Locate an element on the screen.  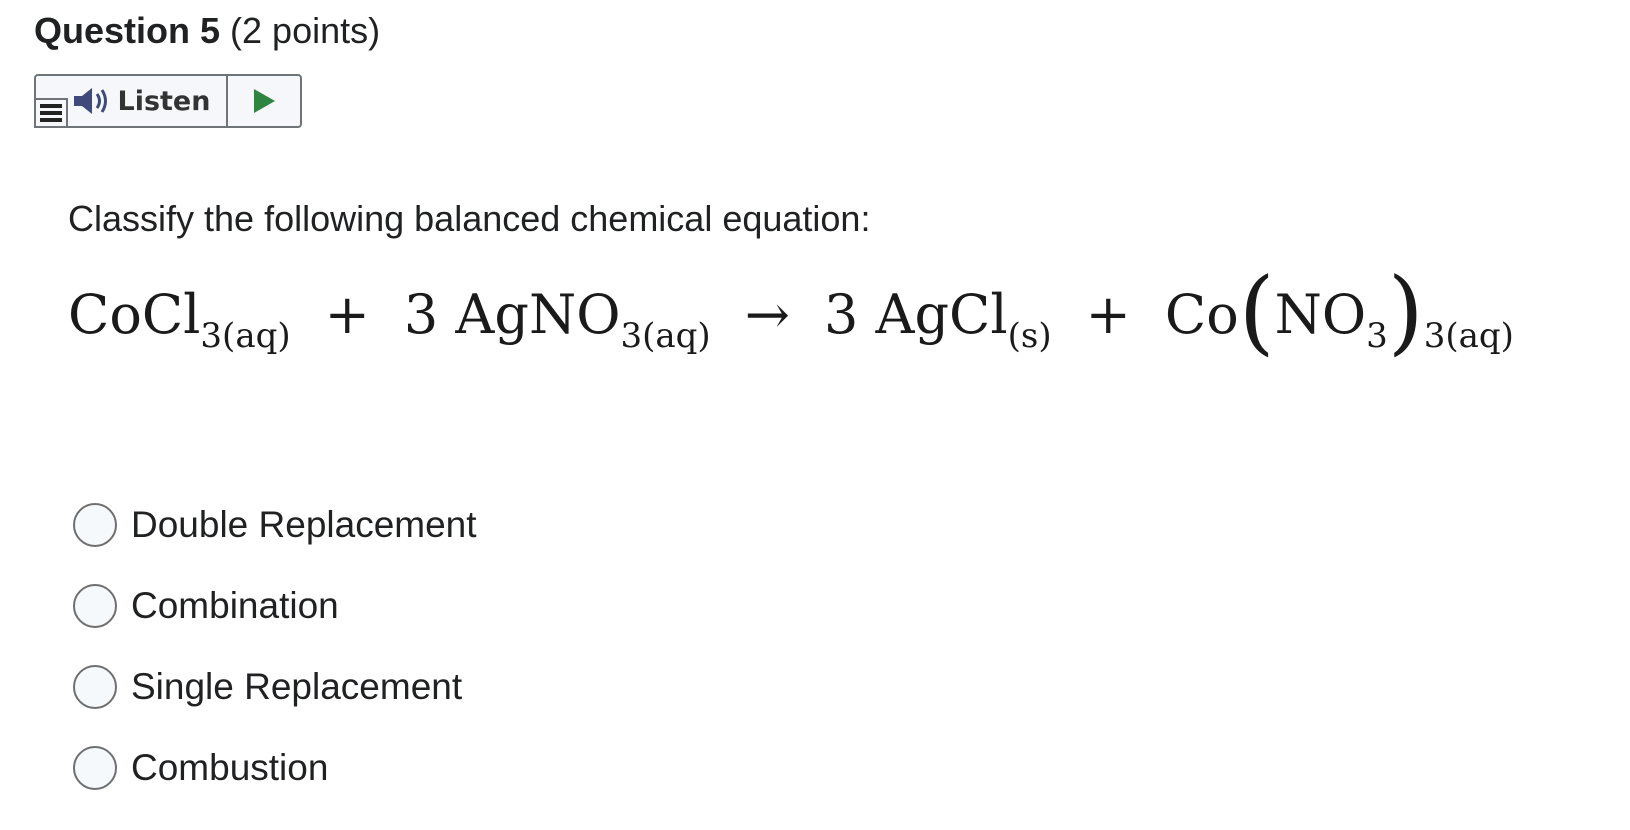
option-label: Combustion is located at coordinates (229, 768).